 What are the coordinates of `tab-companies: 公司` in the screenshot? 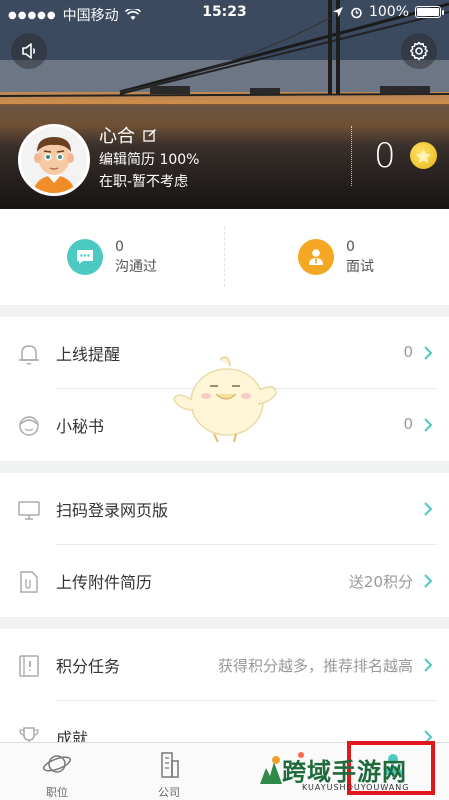 It's located at (169, 771).